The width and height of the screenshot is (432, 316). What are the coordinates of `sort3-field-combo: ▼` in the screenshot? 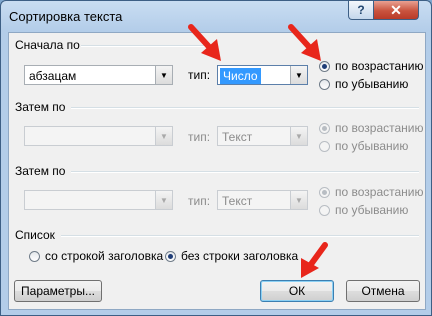 It's located at (98, 200).